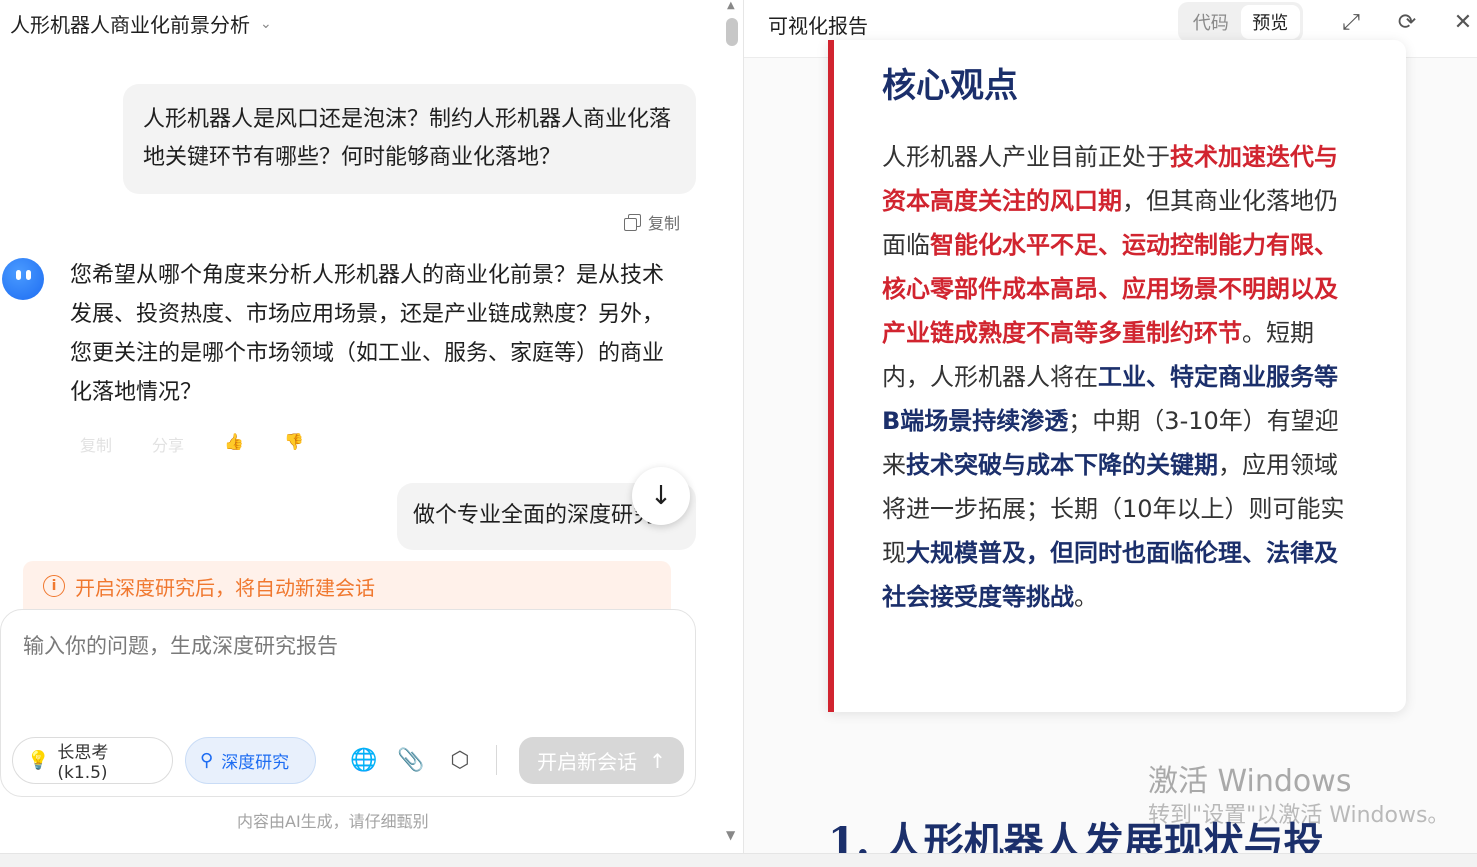 The height and width of the screenshot is (867, 1477). What do you see at coordinates (664, 223) in the screenshot?
I see `copy-label: 复制` at bounding box center [664, 223].